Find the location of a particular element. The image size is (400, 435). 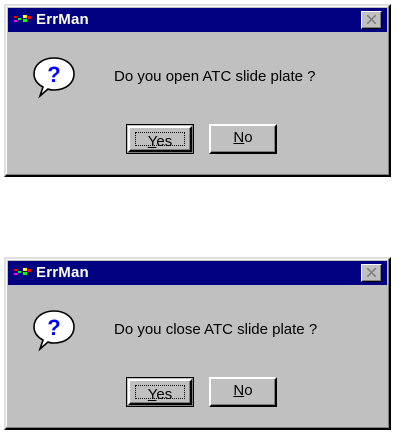

dialog-message: Do you close ATC slide plate ? is located at coordinates (216, 329).